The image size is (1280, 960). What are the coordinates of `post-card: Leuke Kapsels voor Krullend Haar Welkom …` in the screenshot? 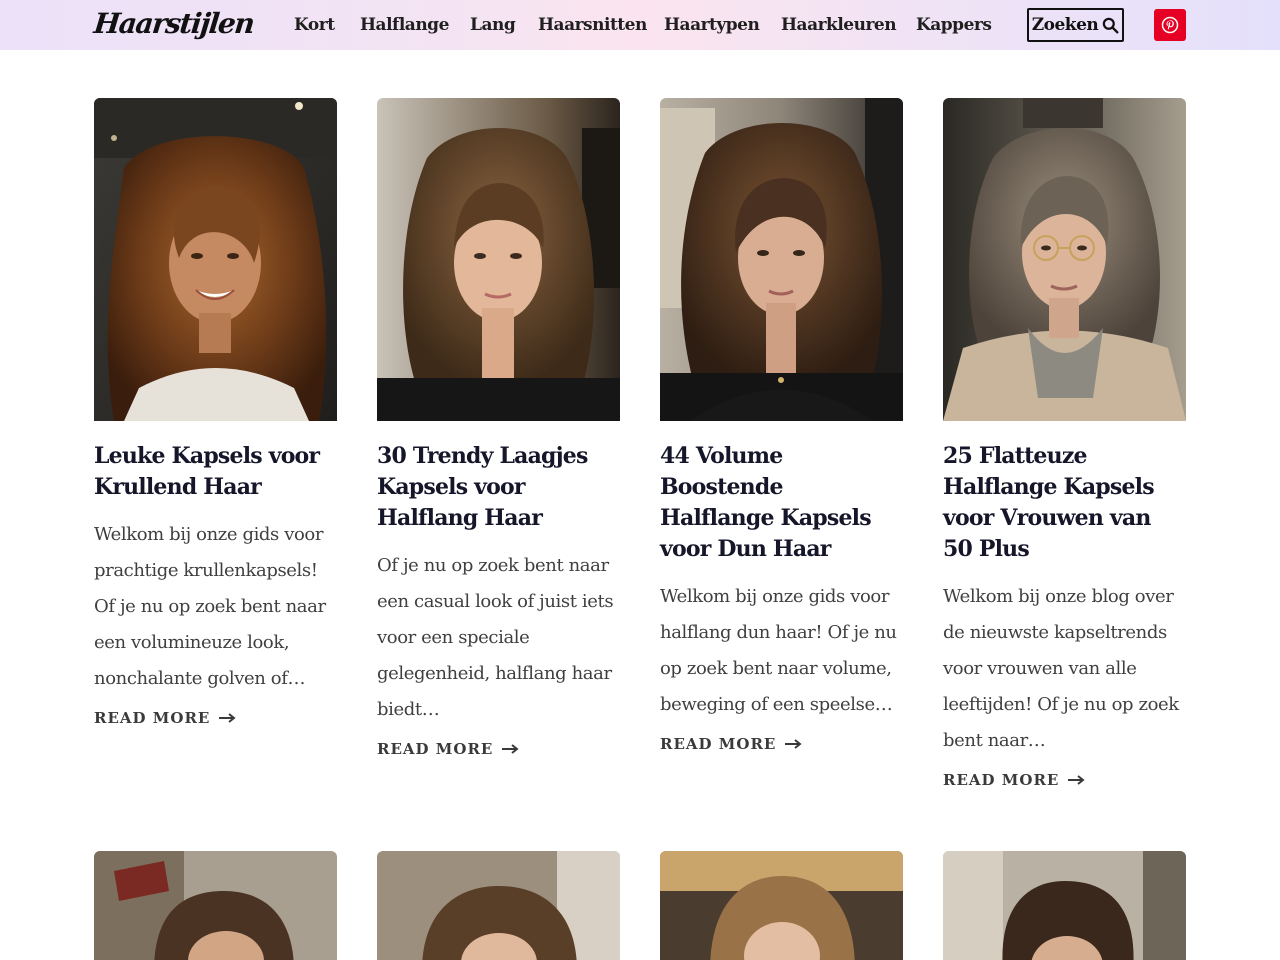 It's located at (215, 412).